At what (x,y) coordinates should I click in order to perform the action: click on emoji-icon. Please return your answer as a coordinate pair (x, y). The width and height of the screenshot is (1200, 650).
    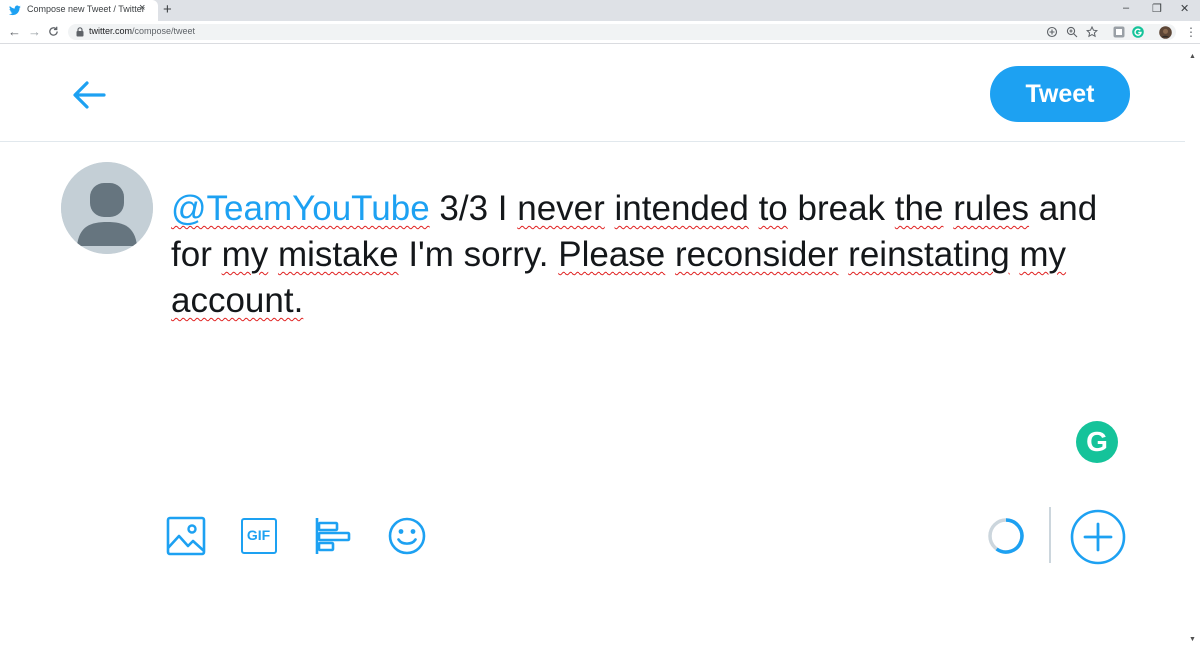
    Looking at the image, I should click on (407, 536).